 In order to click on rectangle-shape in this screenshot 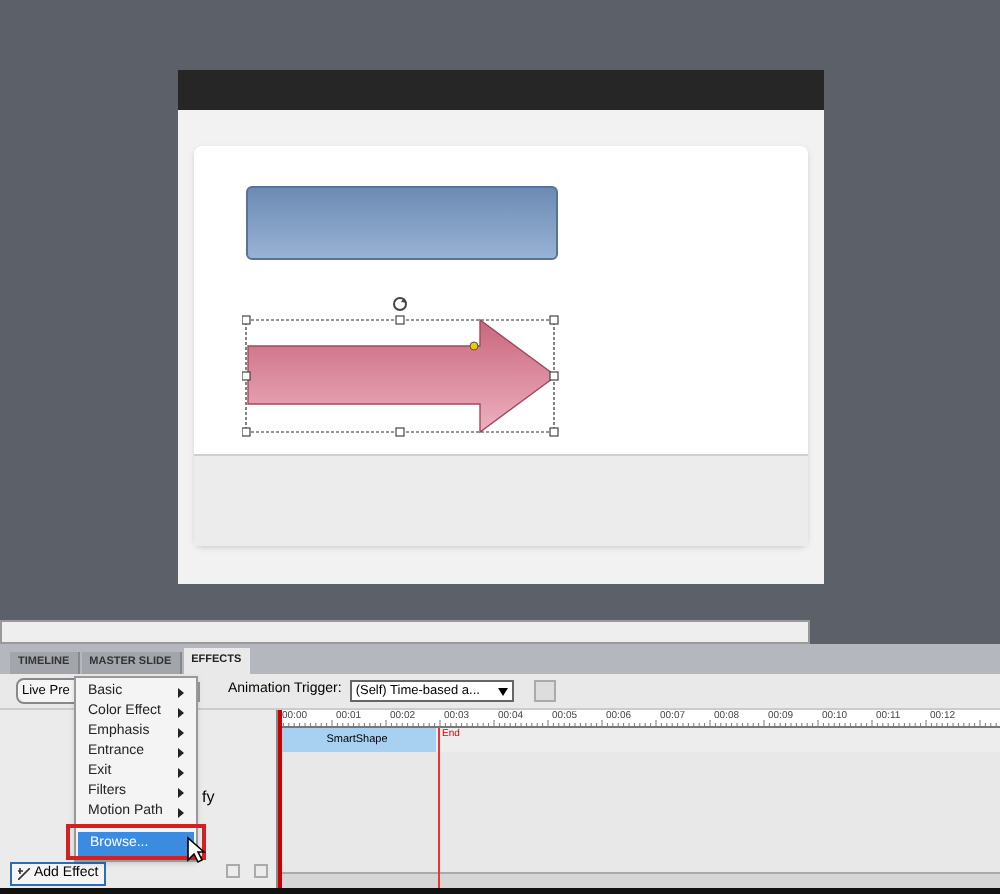, I will do `click(402, 223)`.